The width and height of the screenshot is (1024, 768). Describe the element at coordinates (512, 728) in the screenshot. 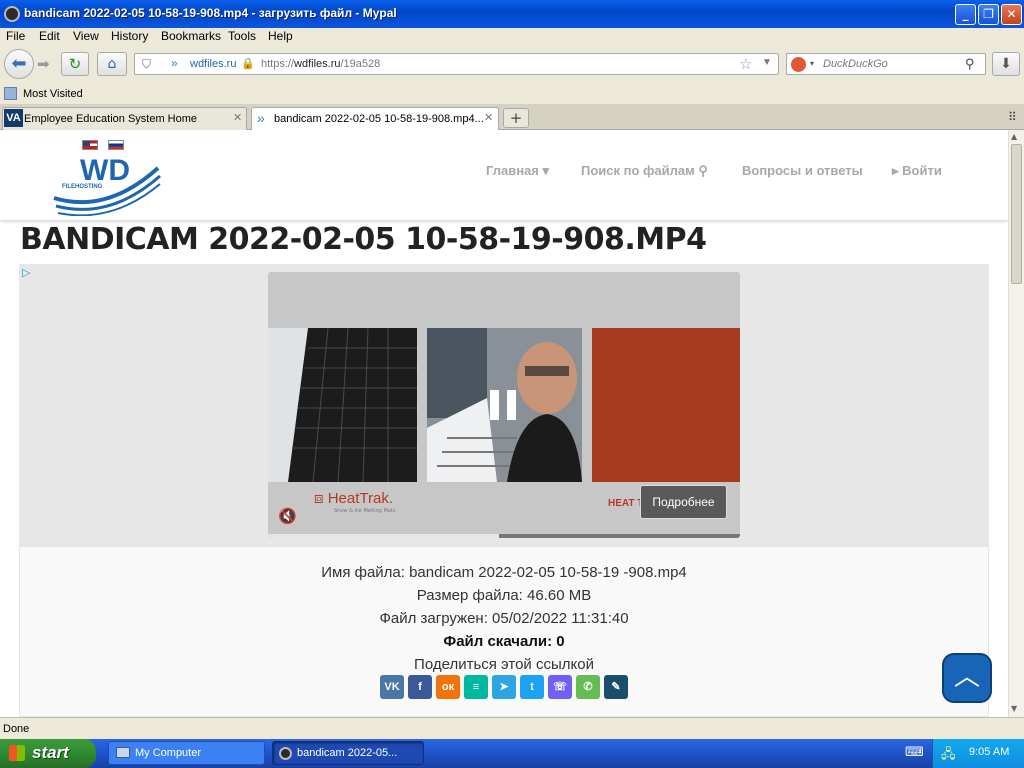

I see `status-bar: Done` at that location.